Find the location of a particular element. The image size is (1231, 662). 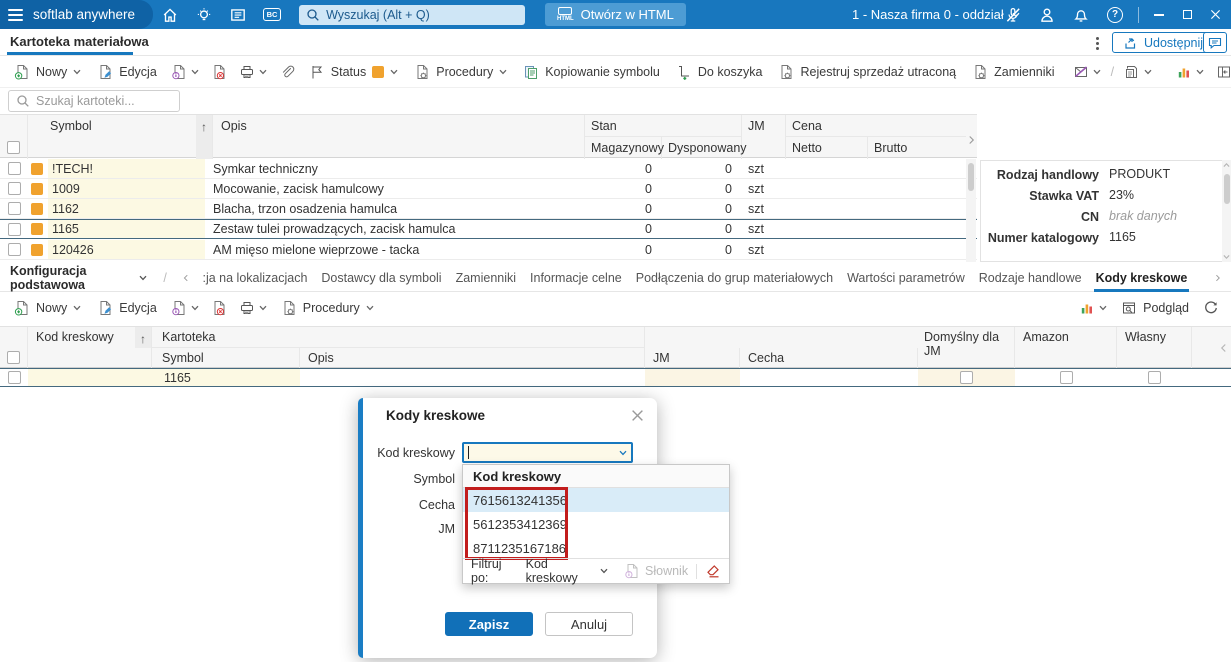

attachments-button is located at coordinates (287, 72).